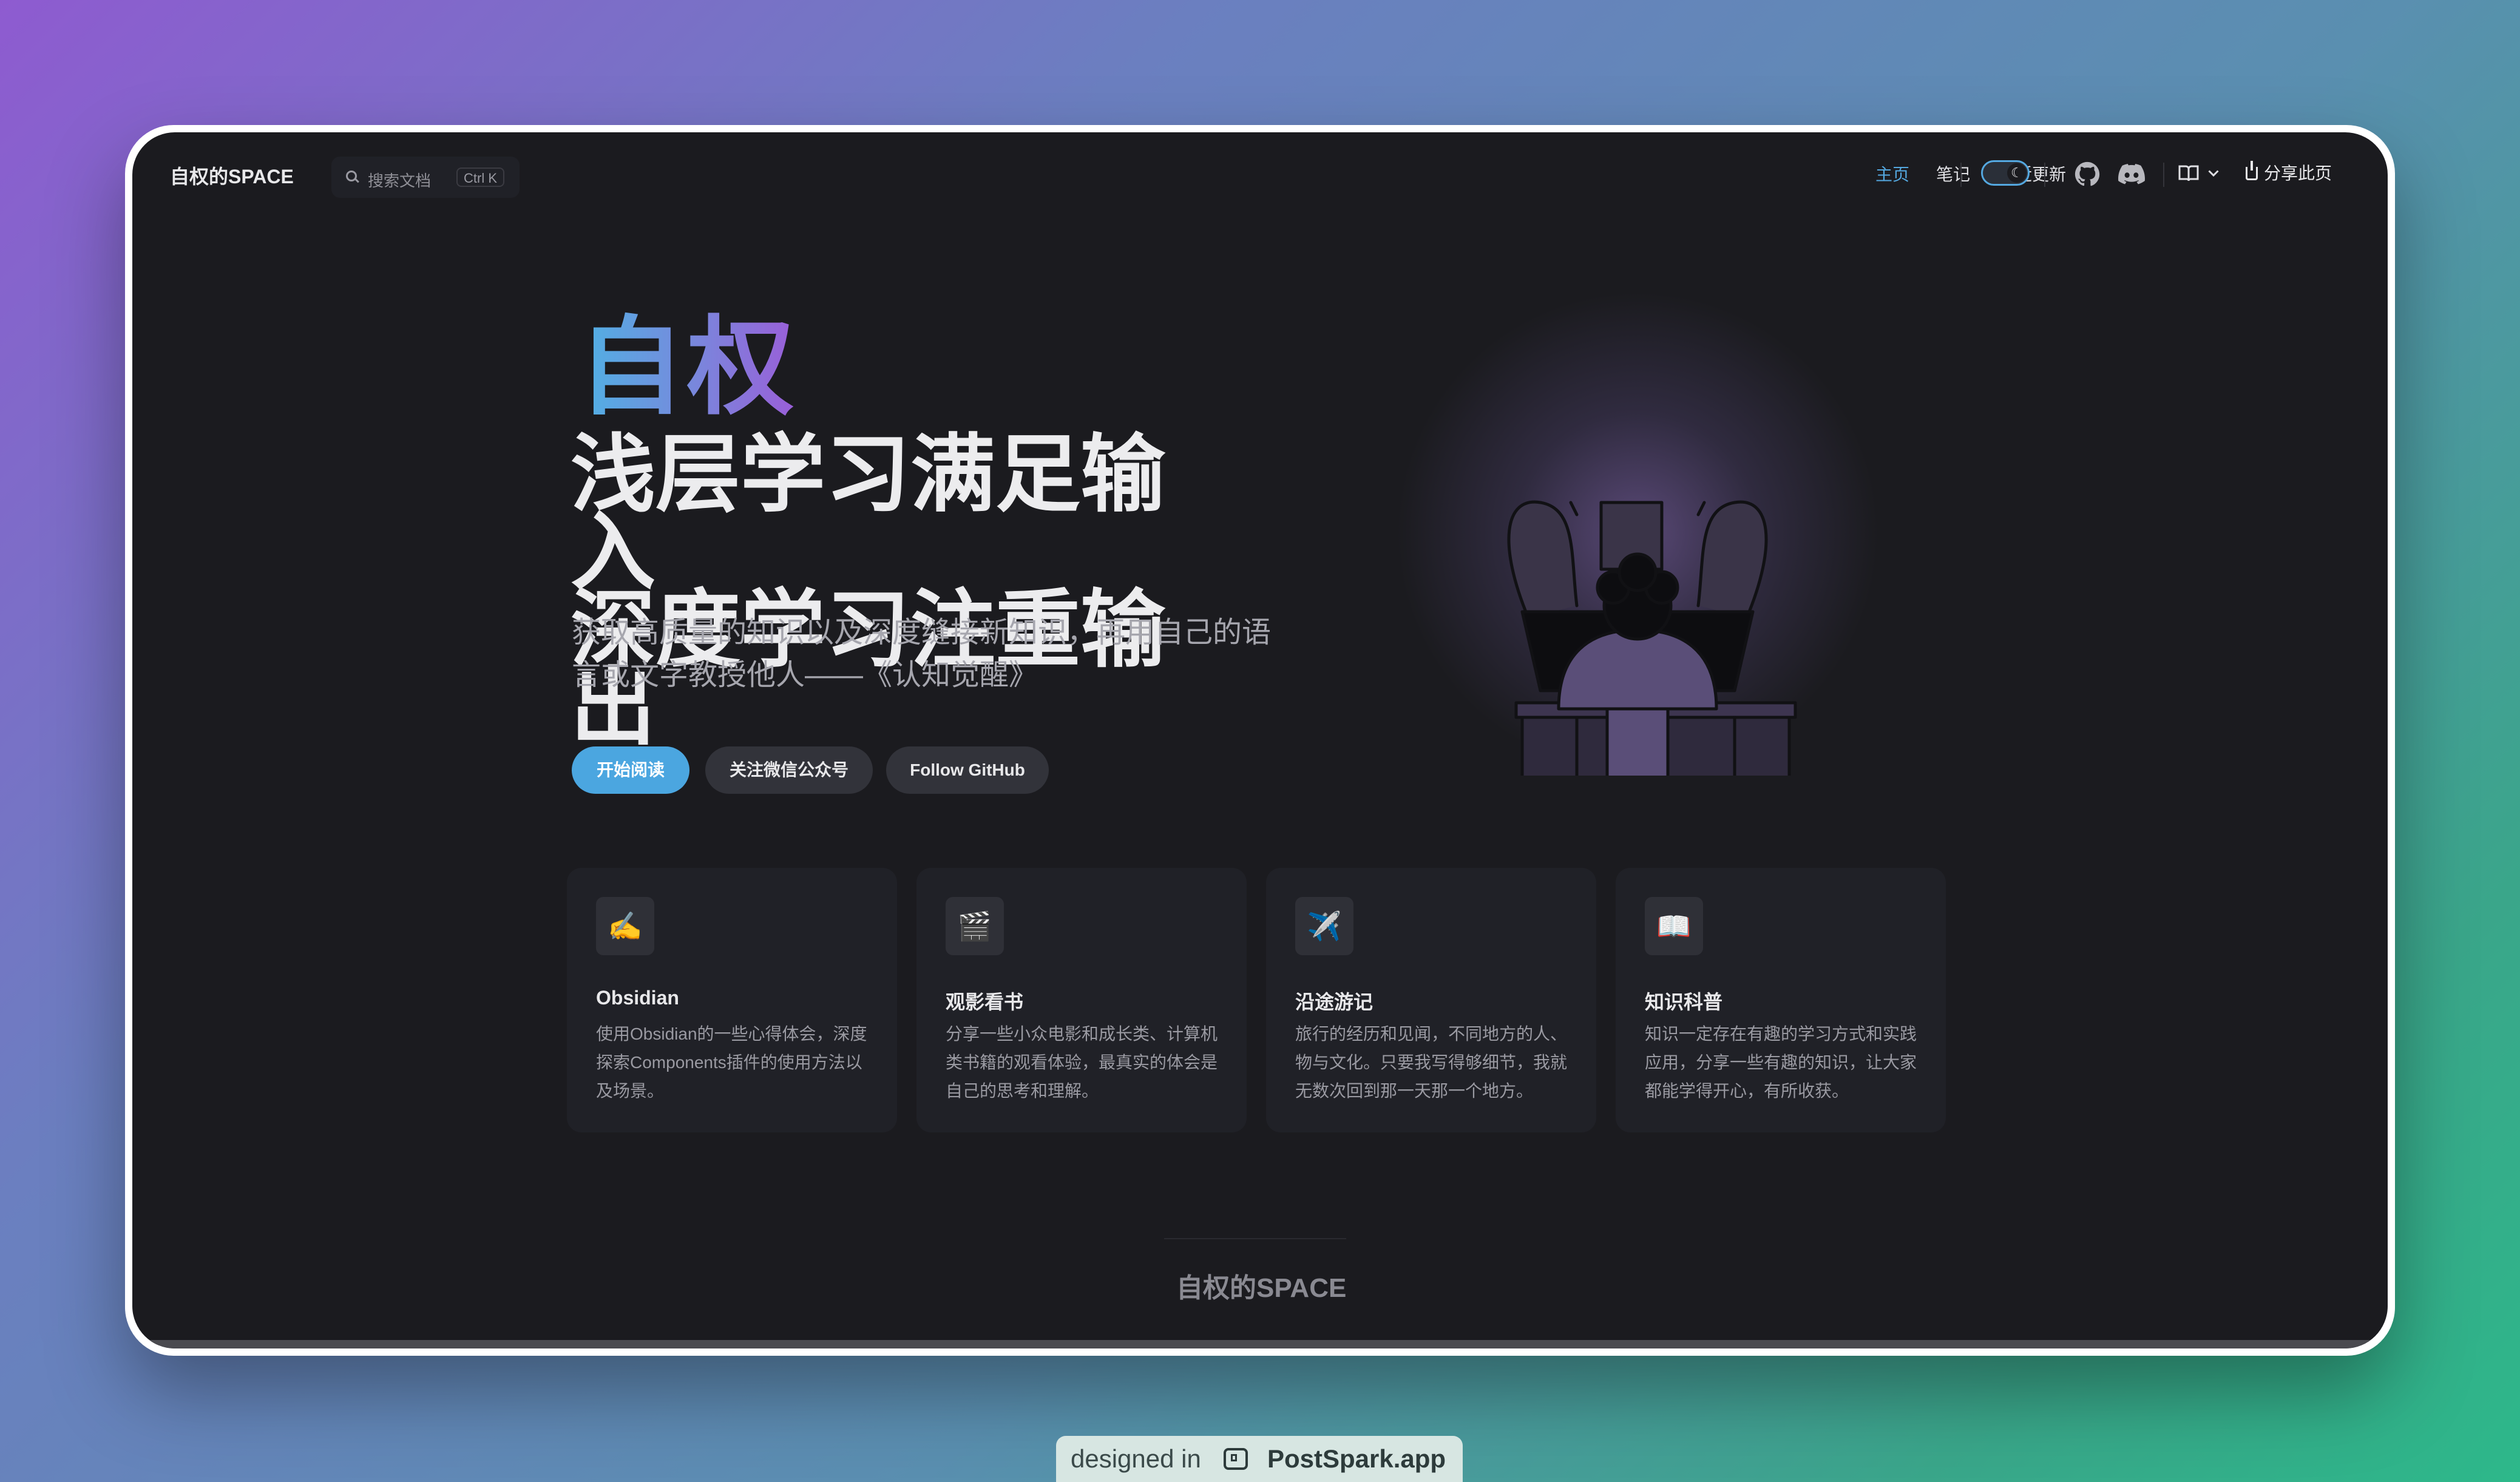  I want to click on search-placeholder: 搜索文档, so click(400, 181).